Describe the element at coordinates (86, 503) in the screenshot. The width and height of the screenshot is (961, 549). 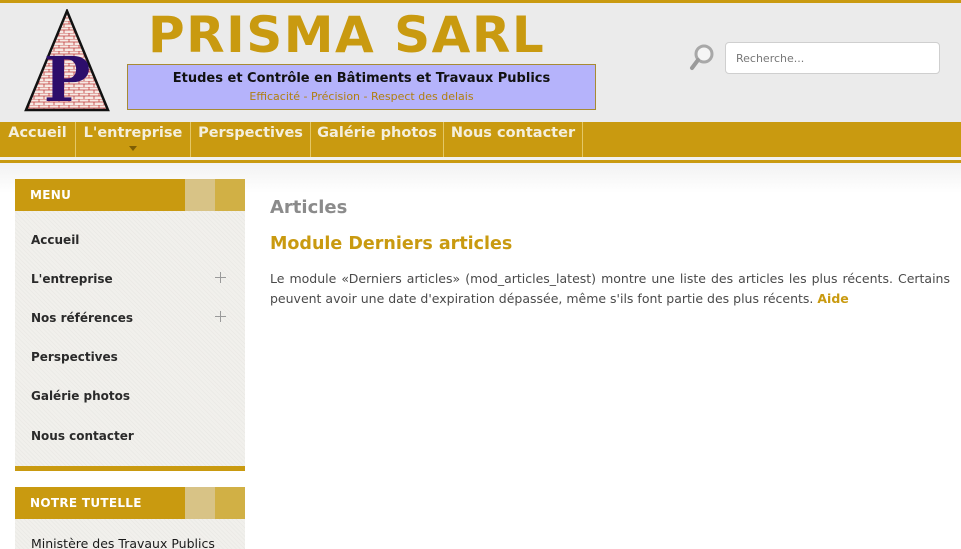
I see `tutelle-panel-title: NOTRE TUTELLE` at that location.